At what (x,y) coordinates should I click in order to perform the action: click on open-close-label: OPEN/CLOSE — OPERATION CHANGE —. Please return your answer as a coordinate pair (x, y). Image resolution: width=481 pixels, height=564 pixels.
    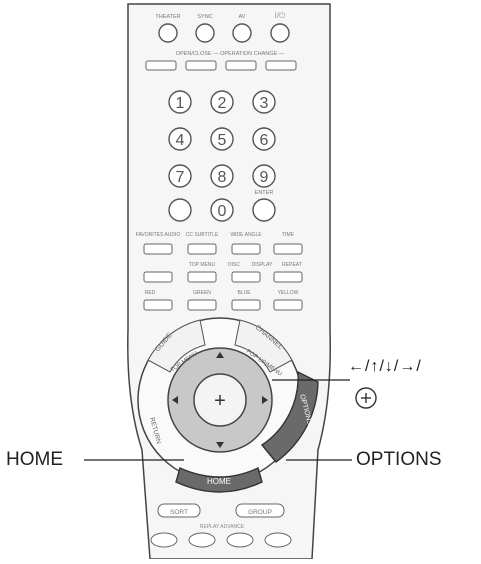
    Looking at the image, I should click on (230, 54).